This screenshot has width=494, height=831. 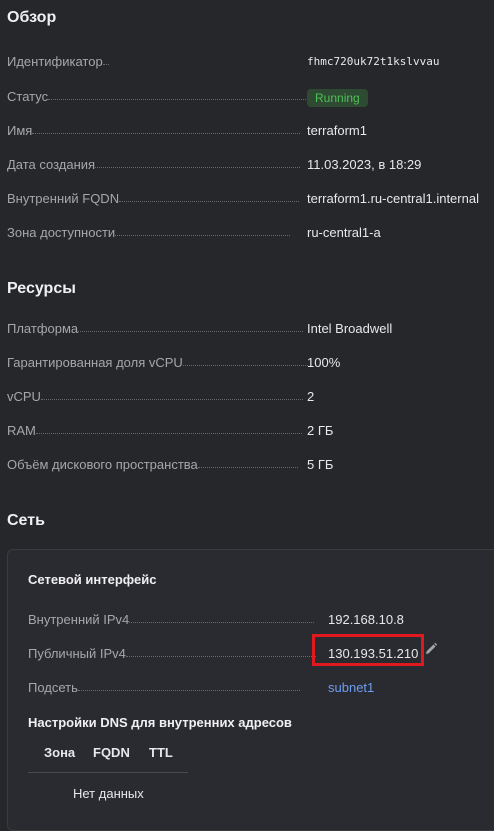 I want to click on zone-label: Зона доступности, so click(x=61, y=232).